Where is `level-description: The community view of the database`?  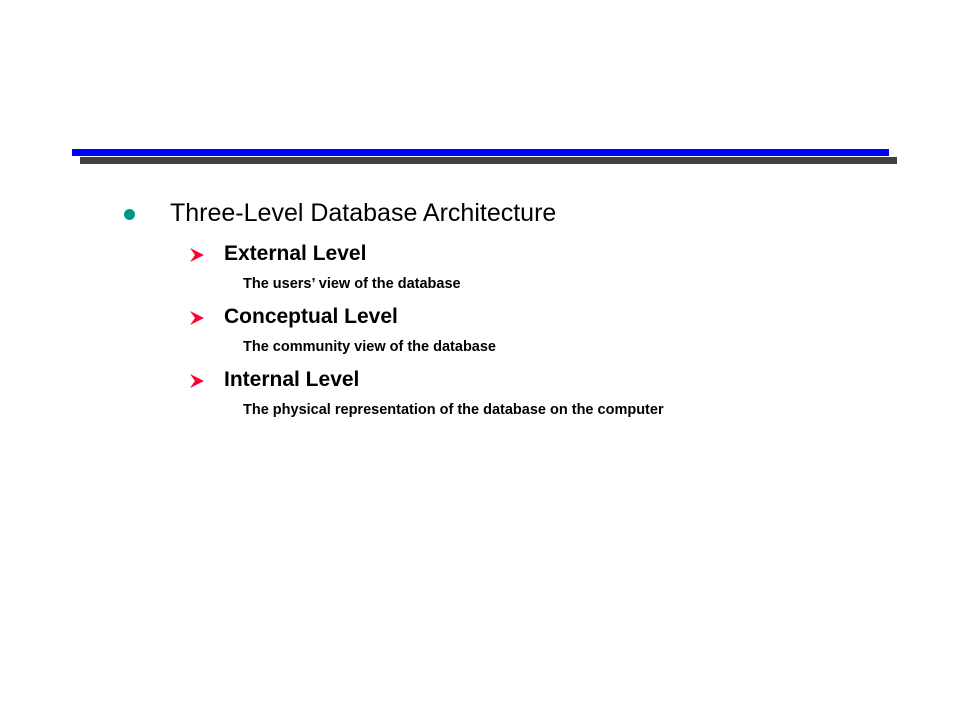
level-description: The community view of the database is located at coordinates (369, 347).